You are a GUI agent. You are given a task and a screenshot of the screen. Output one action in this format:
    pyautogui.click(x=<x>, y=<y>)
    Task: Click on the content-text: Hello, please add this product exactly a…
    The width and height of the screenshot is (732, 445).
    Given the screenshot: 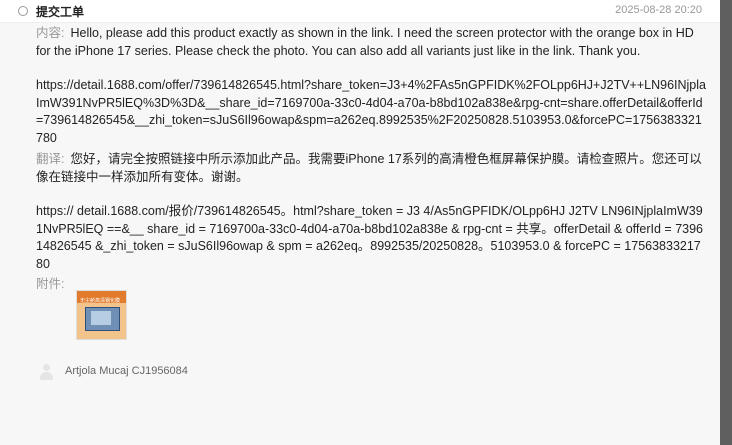 What is the action you would take?
    pyautogui.click(x=365, y=42)
    